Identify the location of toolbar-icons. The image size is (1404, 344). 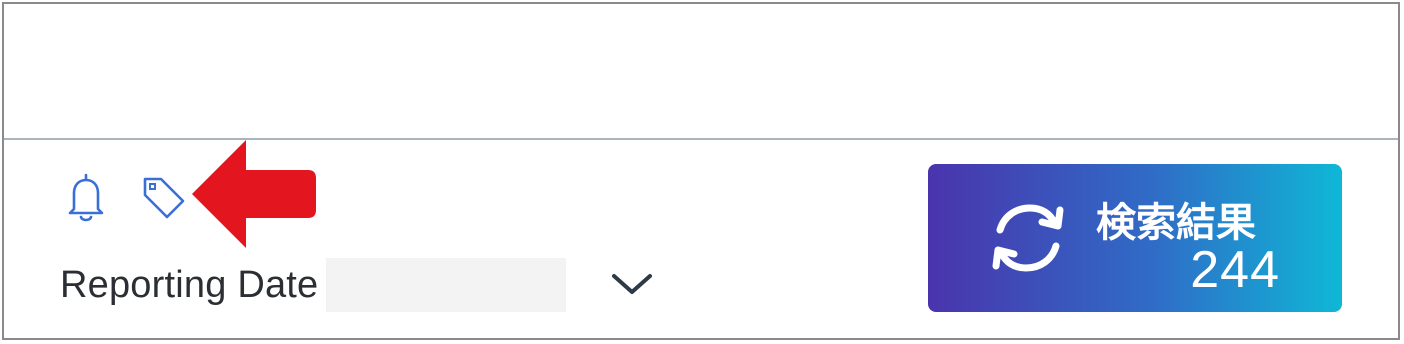
(125, 198).